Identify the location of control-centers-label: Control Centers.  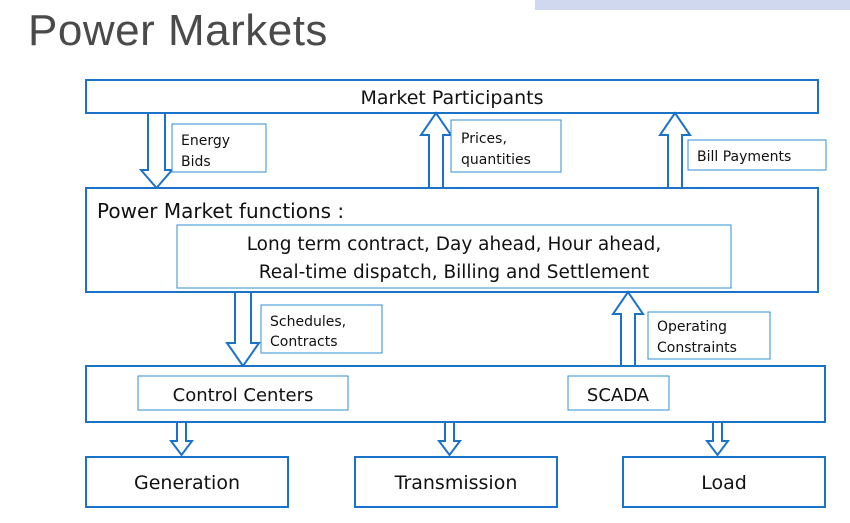
(243, 395).